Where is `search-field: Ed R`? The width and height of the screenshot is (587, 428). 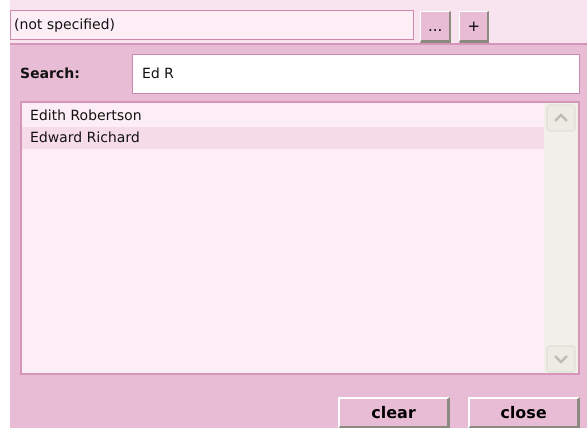 search-field: Ed R is located at coordinates (356, 74).